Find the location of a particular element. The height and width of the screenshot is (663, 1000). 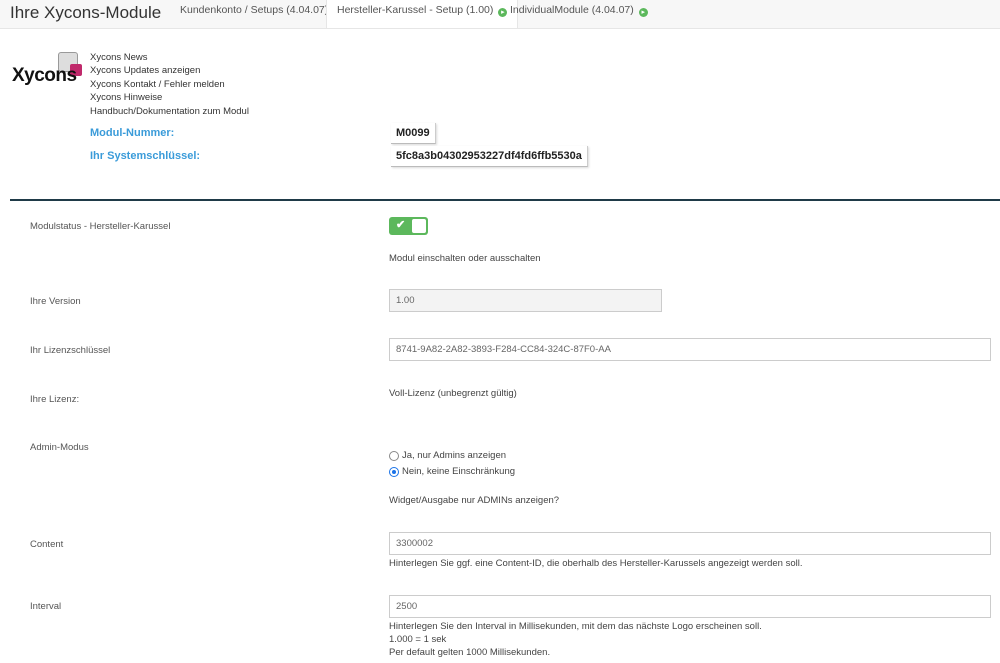

logo-text: Xycons is located at coordinates (44, 75).